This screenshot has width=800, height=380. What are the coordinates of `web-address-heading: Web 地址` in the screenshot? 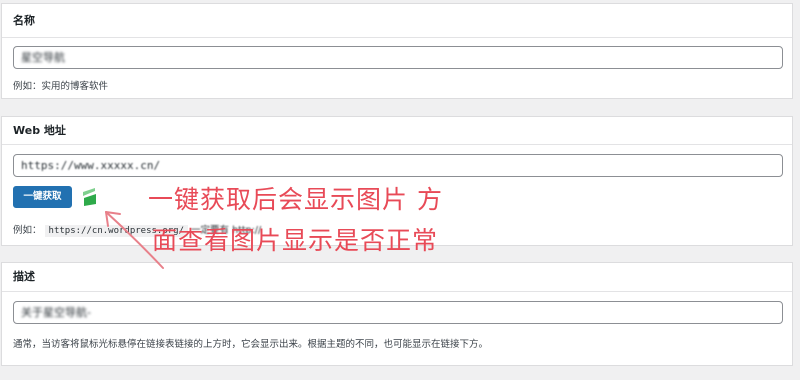 It's located at (397, 131).